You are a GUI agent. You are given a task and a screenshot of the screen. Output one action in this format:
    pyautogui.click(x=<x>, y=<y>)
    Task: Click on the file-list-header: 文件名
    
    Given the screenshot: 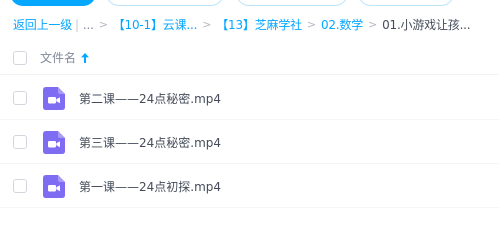 What is the action you would take?
    pyautogui.click(x=249, y=58)
    